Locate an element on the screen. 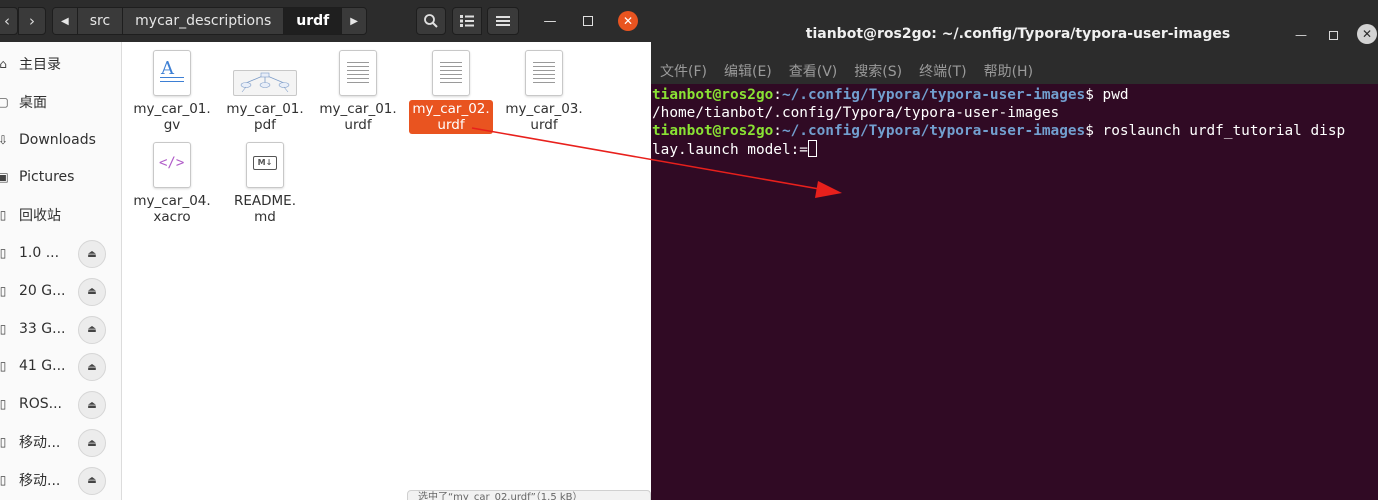 This screenshot has width=1378, height=500. menu-edit: 编辑(E) is located at coordinates (748, 71).